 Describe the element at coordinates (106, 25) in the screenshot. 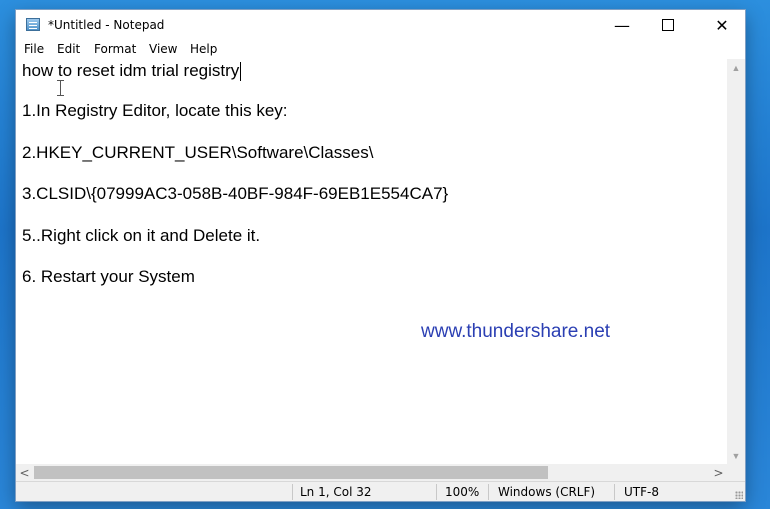

I see `window-title: *Untitled - Notepad` at that location.